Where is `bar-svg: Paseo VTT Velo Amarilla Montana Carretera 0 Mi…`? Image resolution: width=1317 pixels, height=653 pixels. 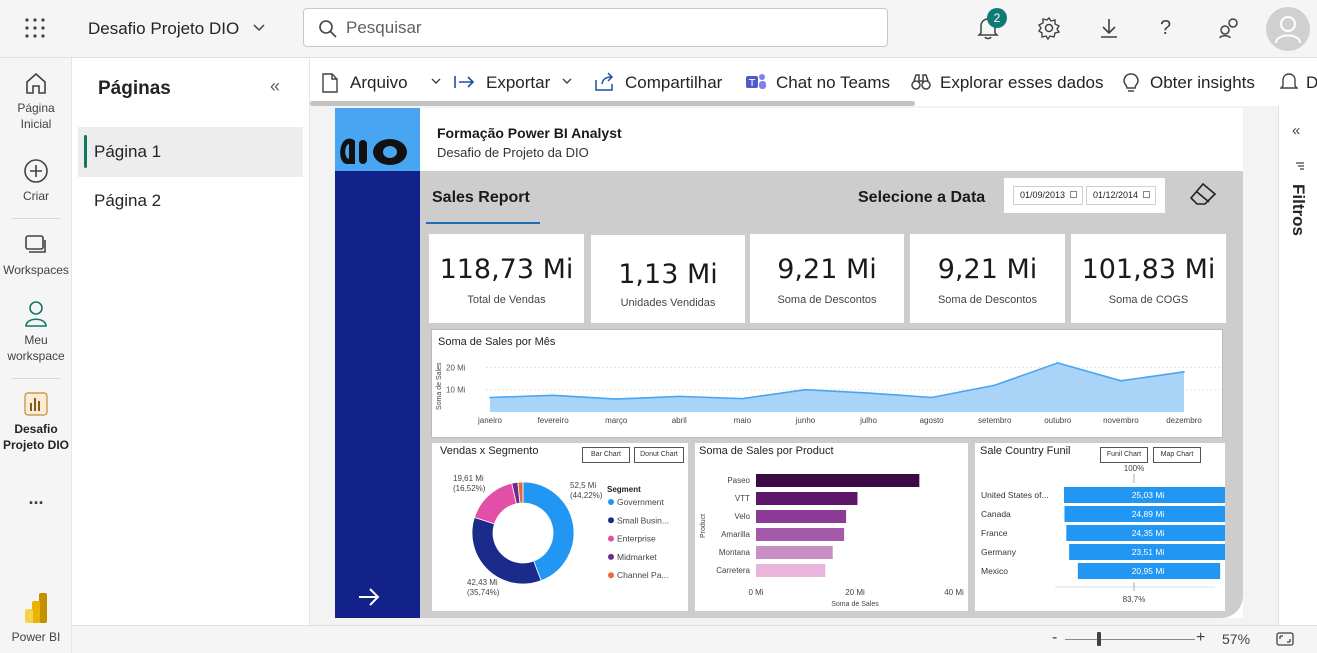 bar-svg: Paseo VTT Velo Amarilla Montana Carretera 0 Mi… is located at coordinates (832, 541).